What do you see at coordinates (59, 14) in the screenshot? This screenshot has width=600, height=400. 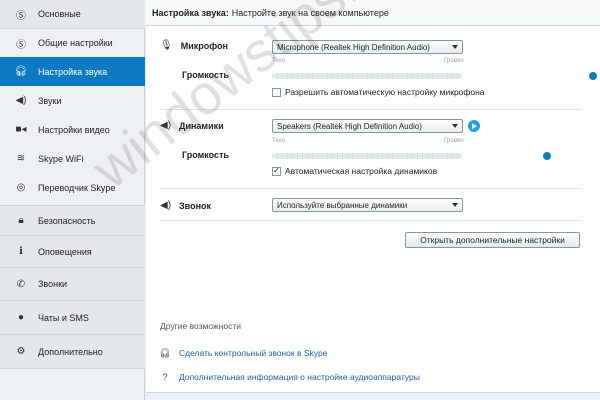 I see `sidebar-group-label: Основные` at bounding box center [59, 14].